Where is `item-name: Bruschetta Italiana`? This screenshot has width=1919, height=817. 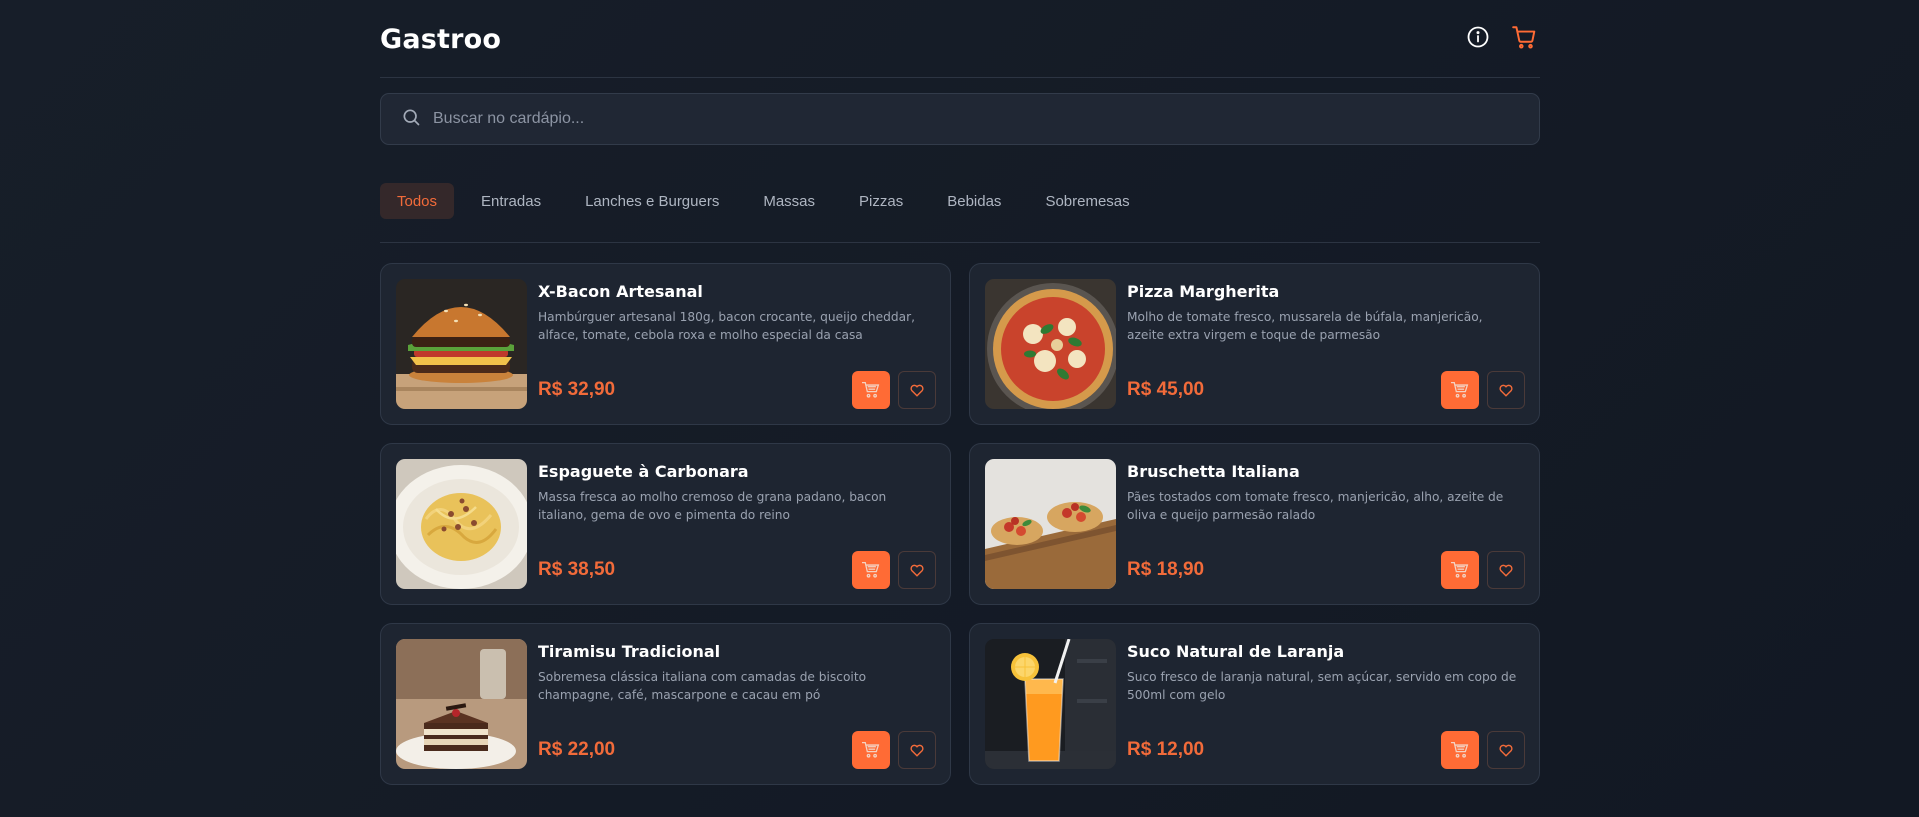
item-name: Bruschetta Italiana is located at coordinates (1213, 471).